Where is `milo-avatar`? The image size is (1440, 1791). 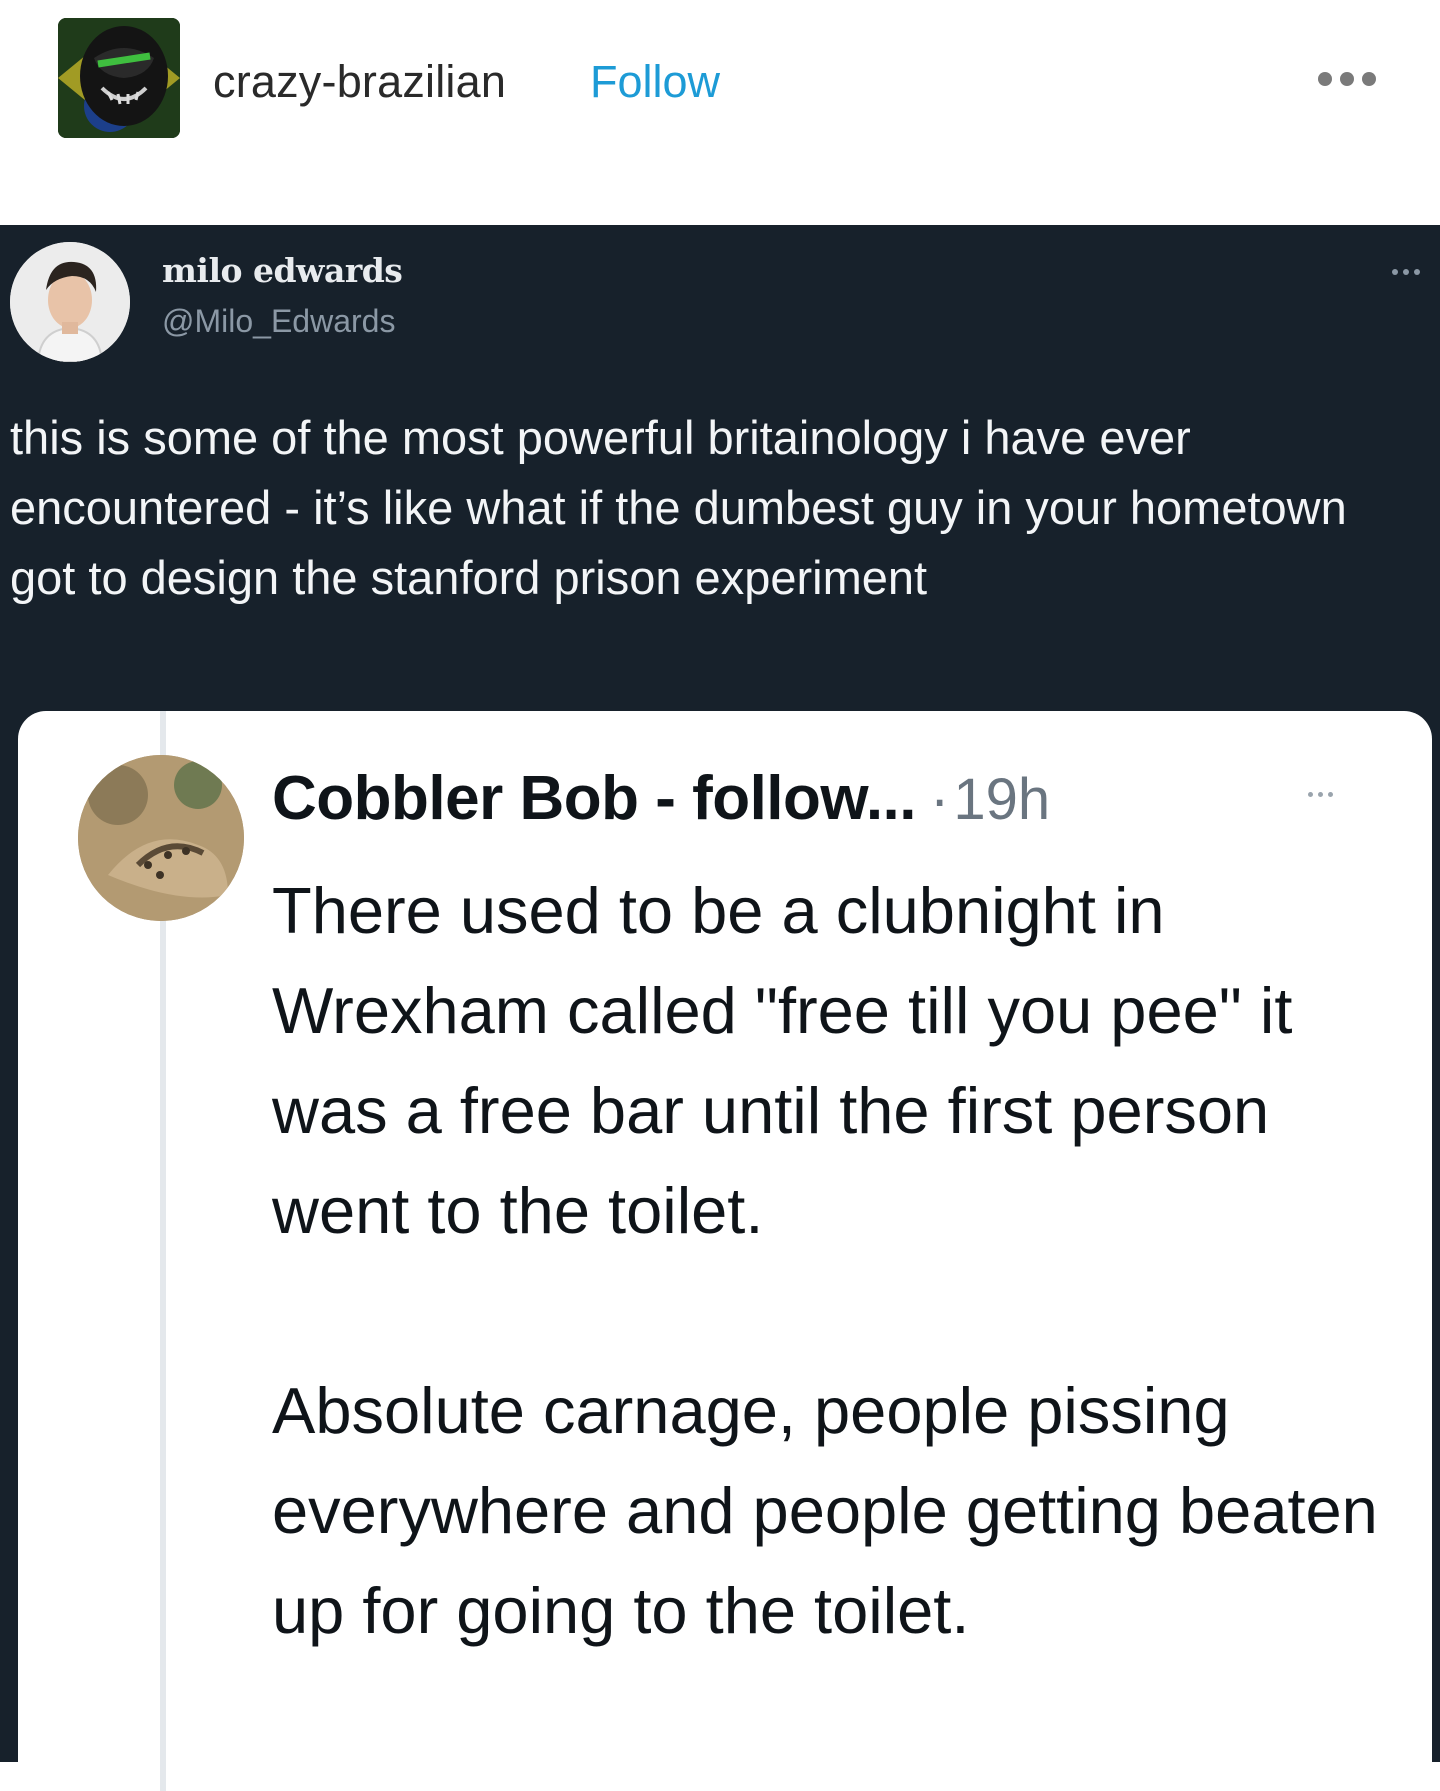
milo-avatar is located at coordinates (70, 302).